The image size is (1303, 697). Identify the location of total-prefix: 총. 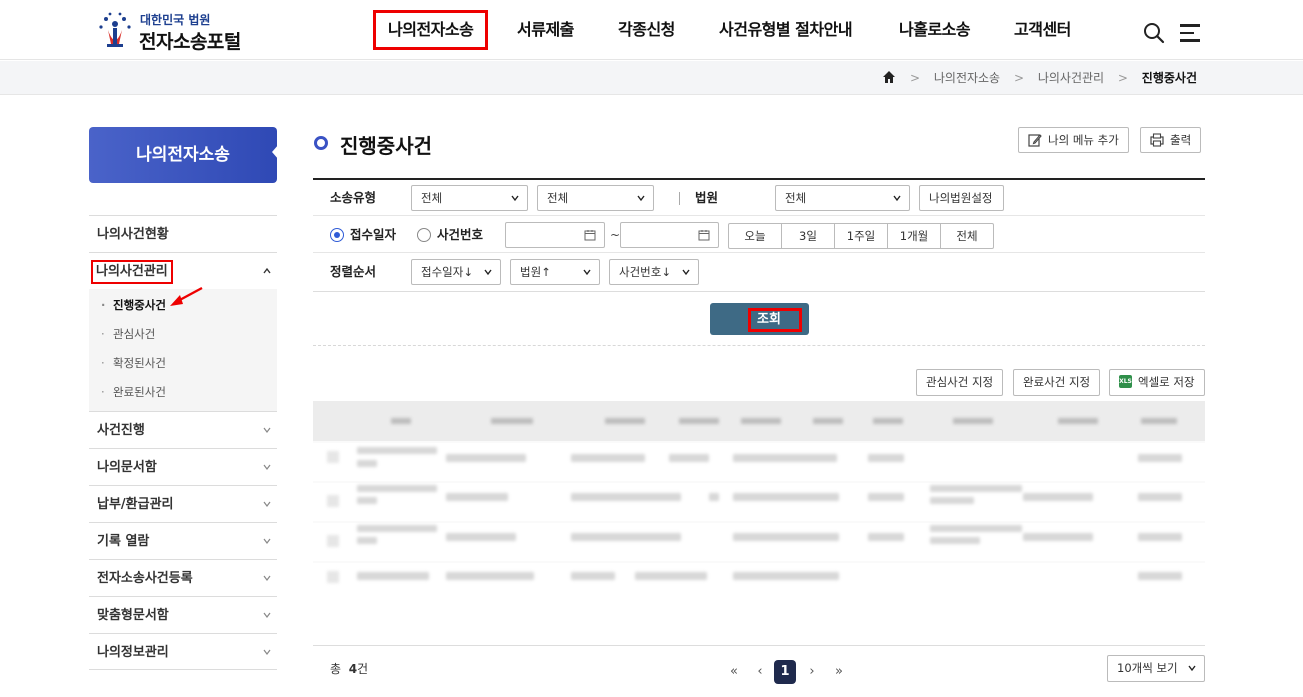
(336, 669).